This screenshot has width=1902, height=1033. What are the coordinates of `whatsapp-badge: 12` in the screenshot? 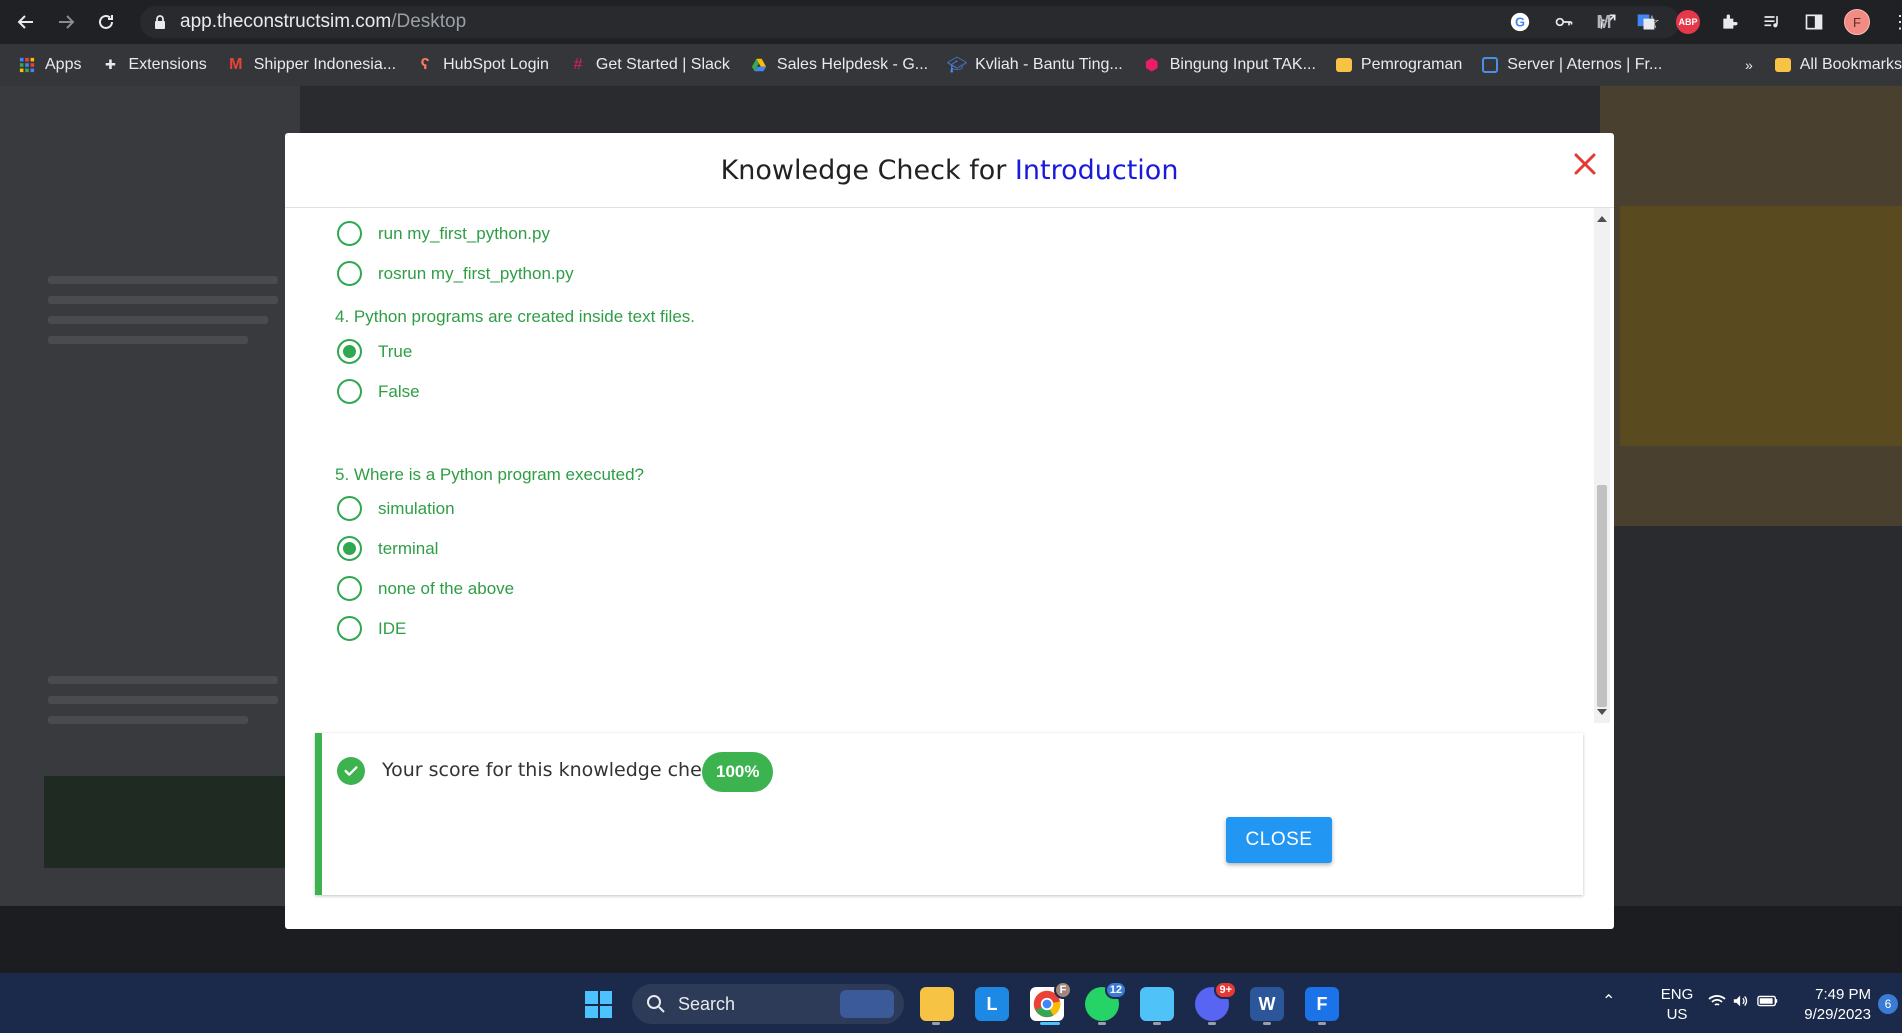 It's located at (1115, 990).